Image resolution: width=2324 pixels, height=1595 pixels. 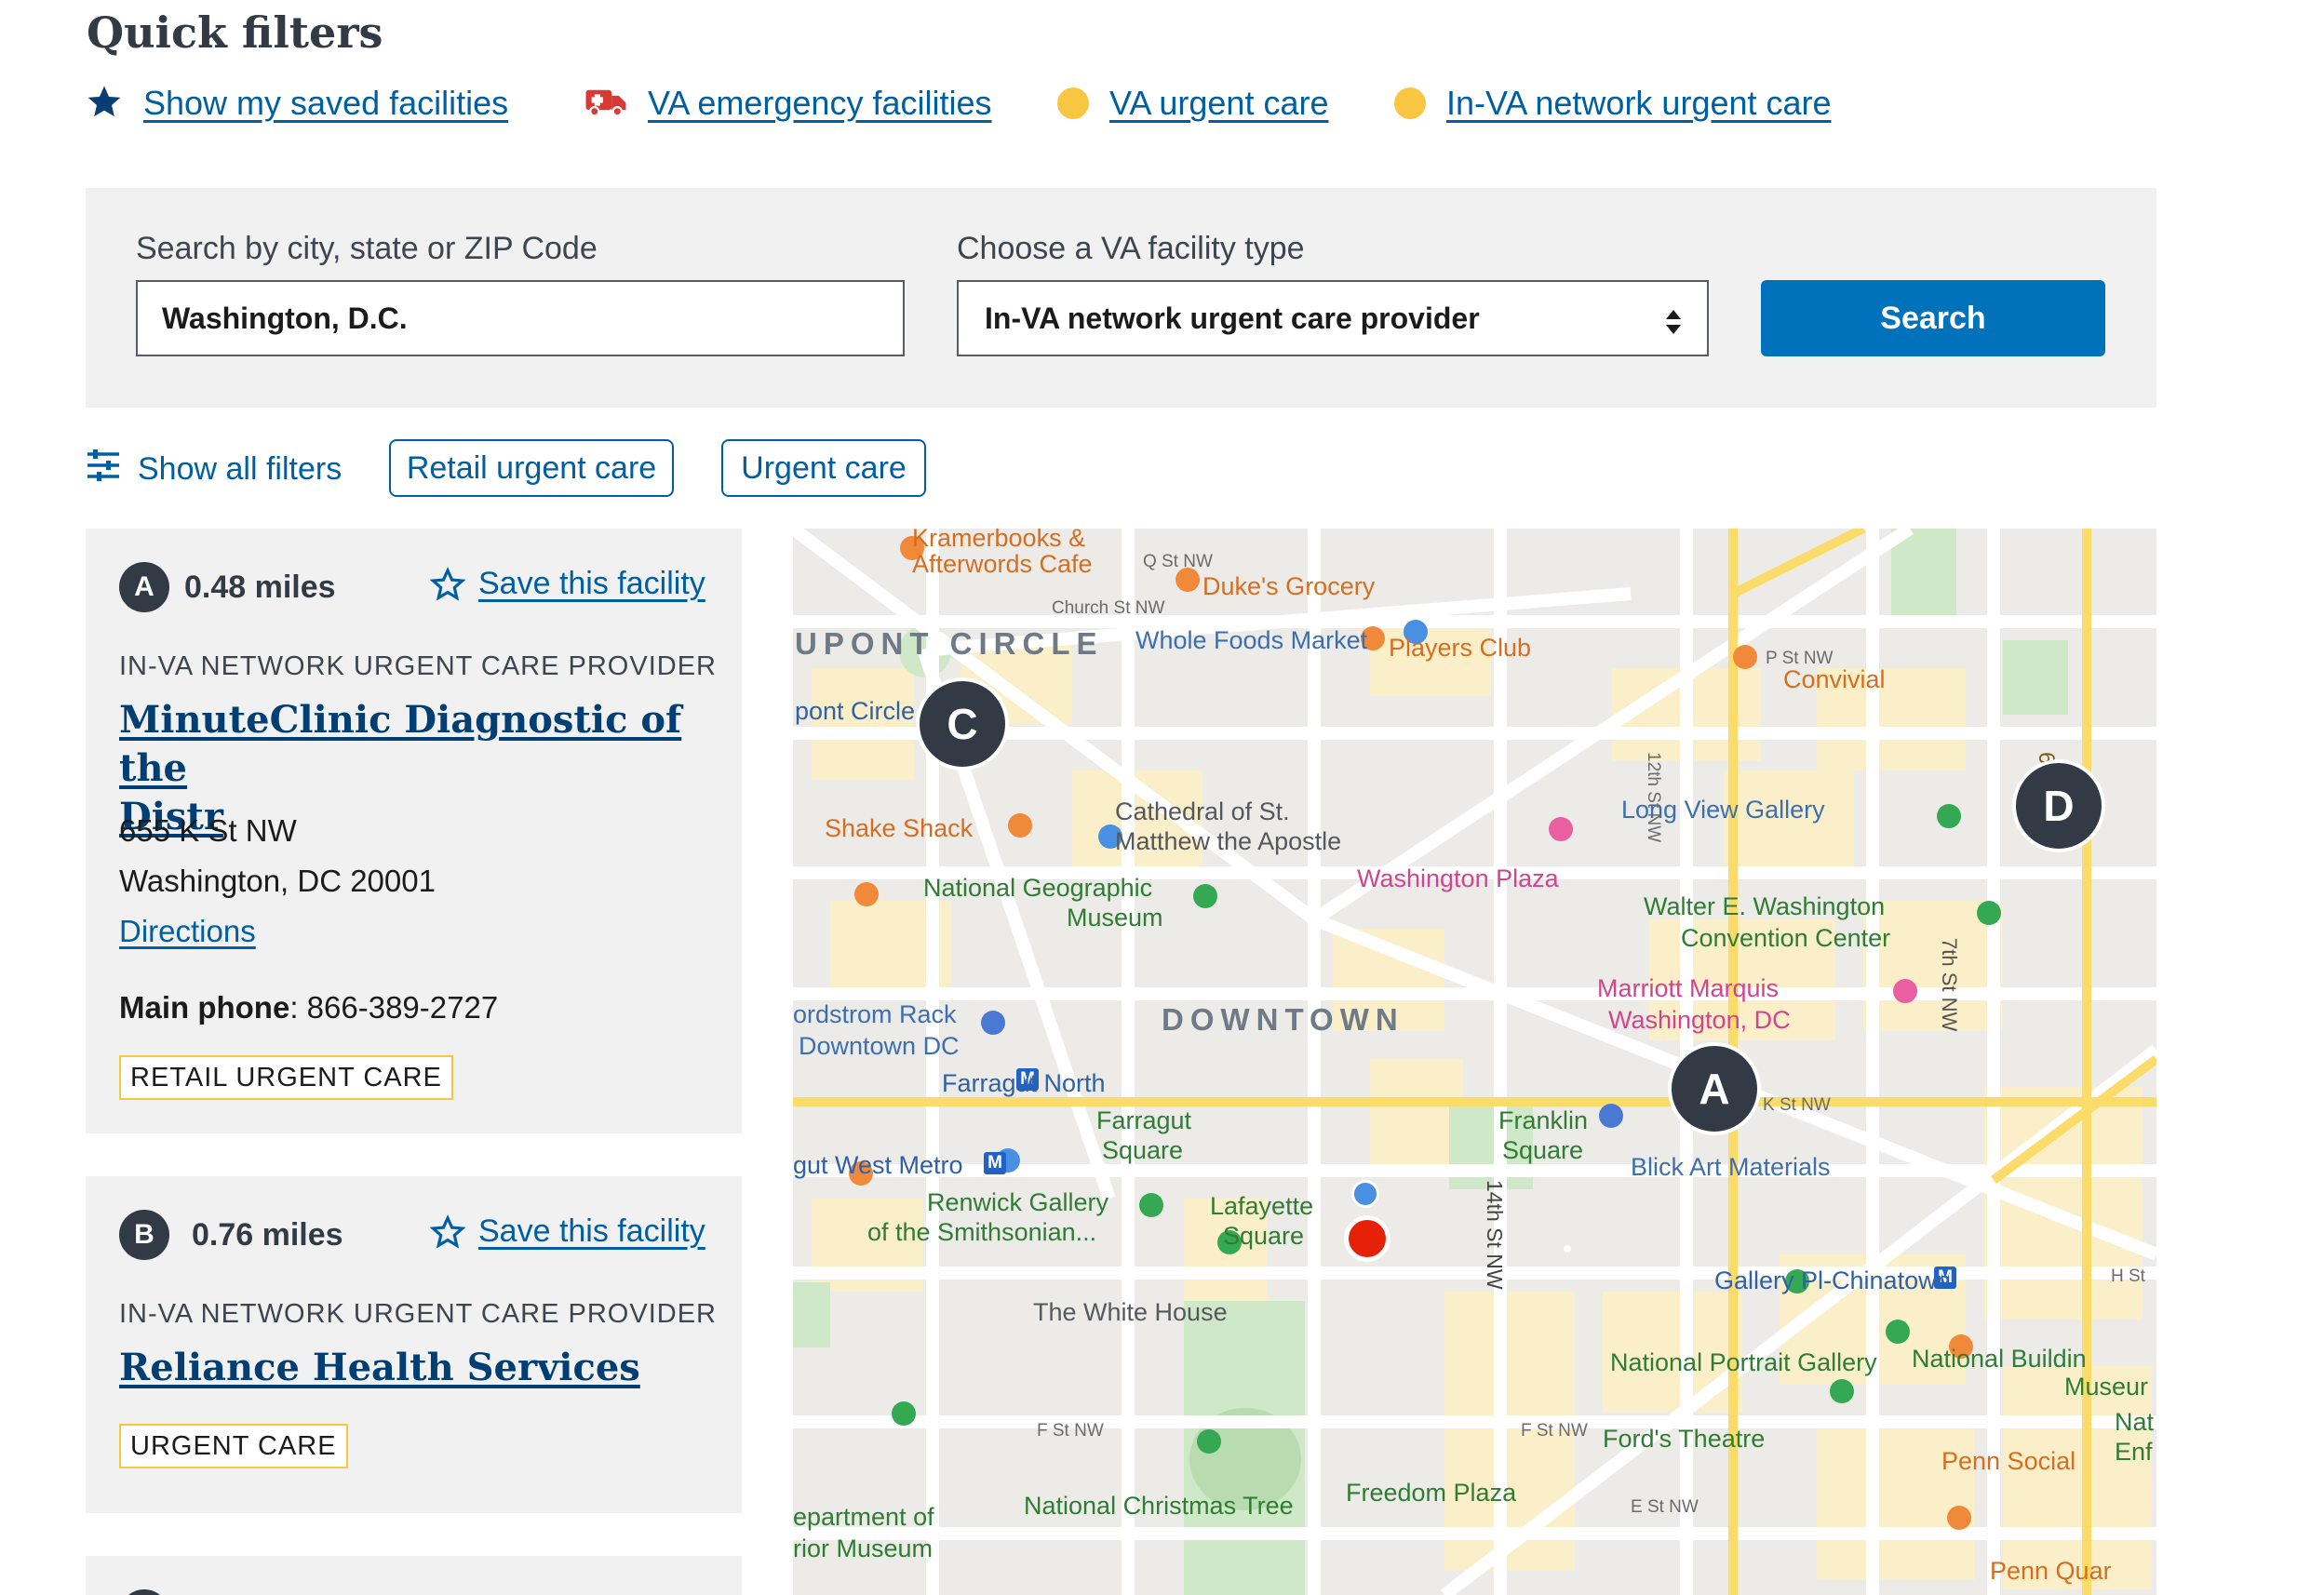 I want to click on facility-type-select: In-VA network urgent care provider, so click(x=1333, y=318).